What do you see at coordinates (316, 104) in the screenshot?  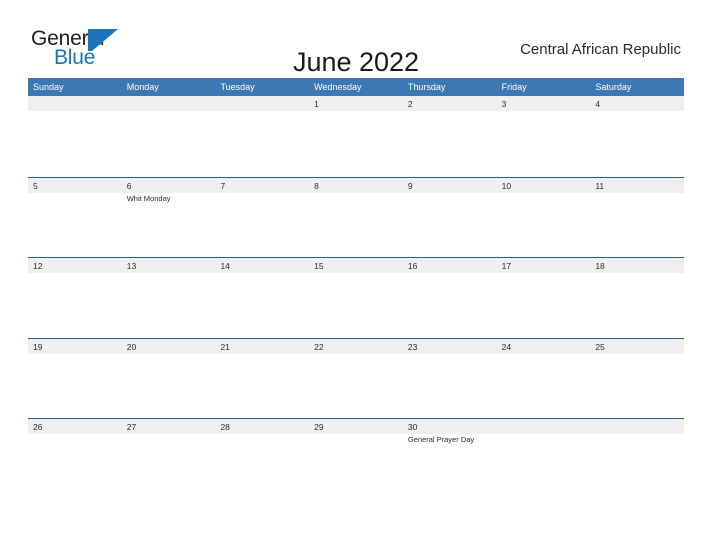 I see `day-number: 1` at bounding box center [316, 104].